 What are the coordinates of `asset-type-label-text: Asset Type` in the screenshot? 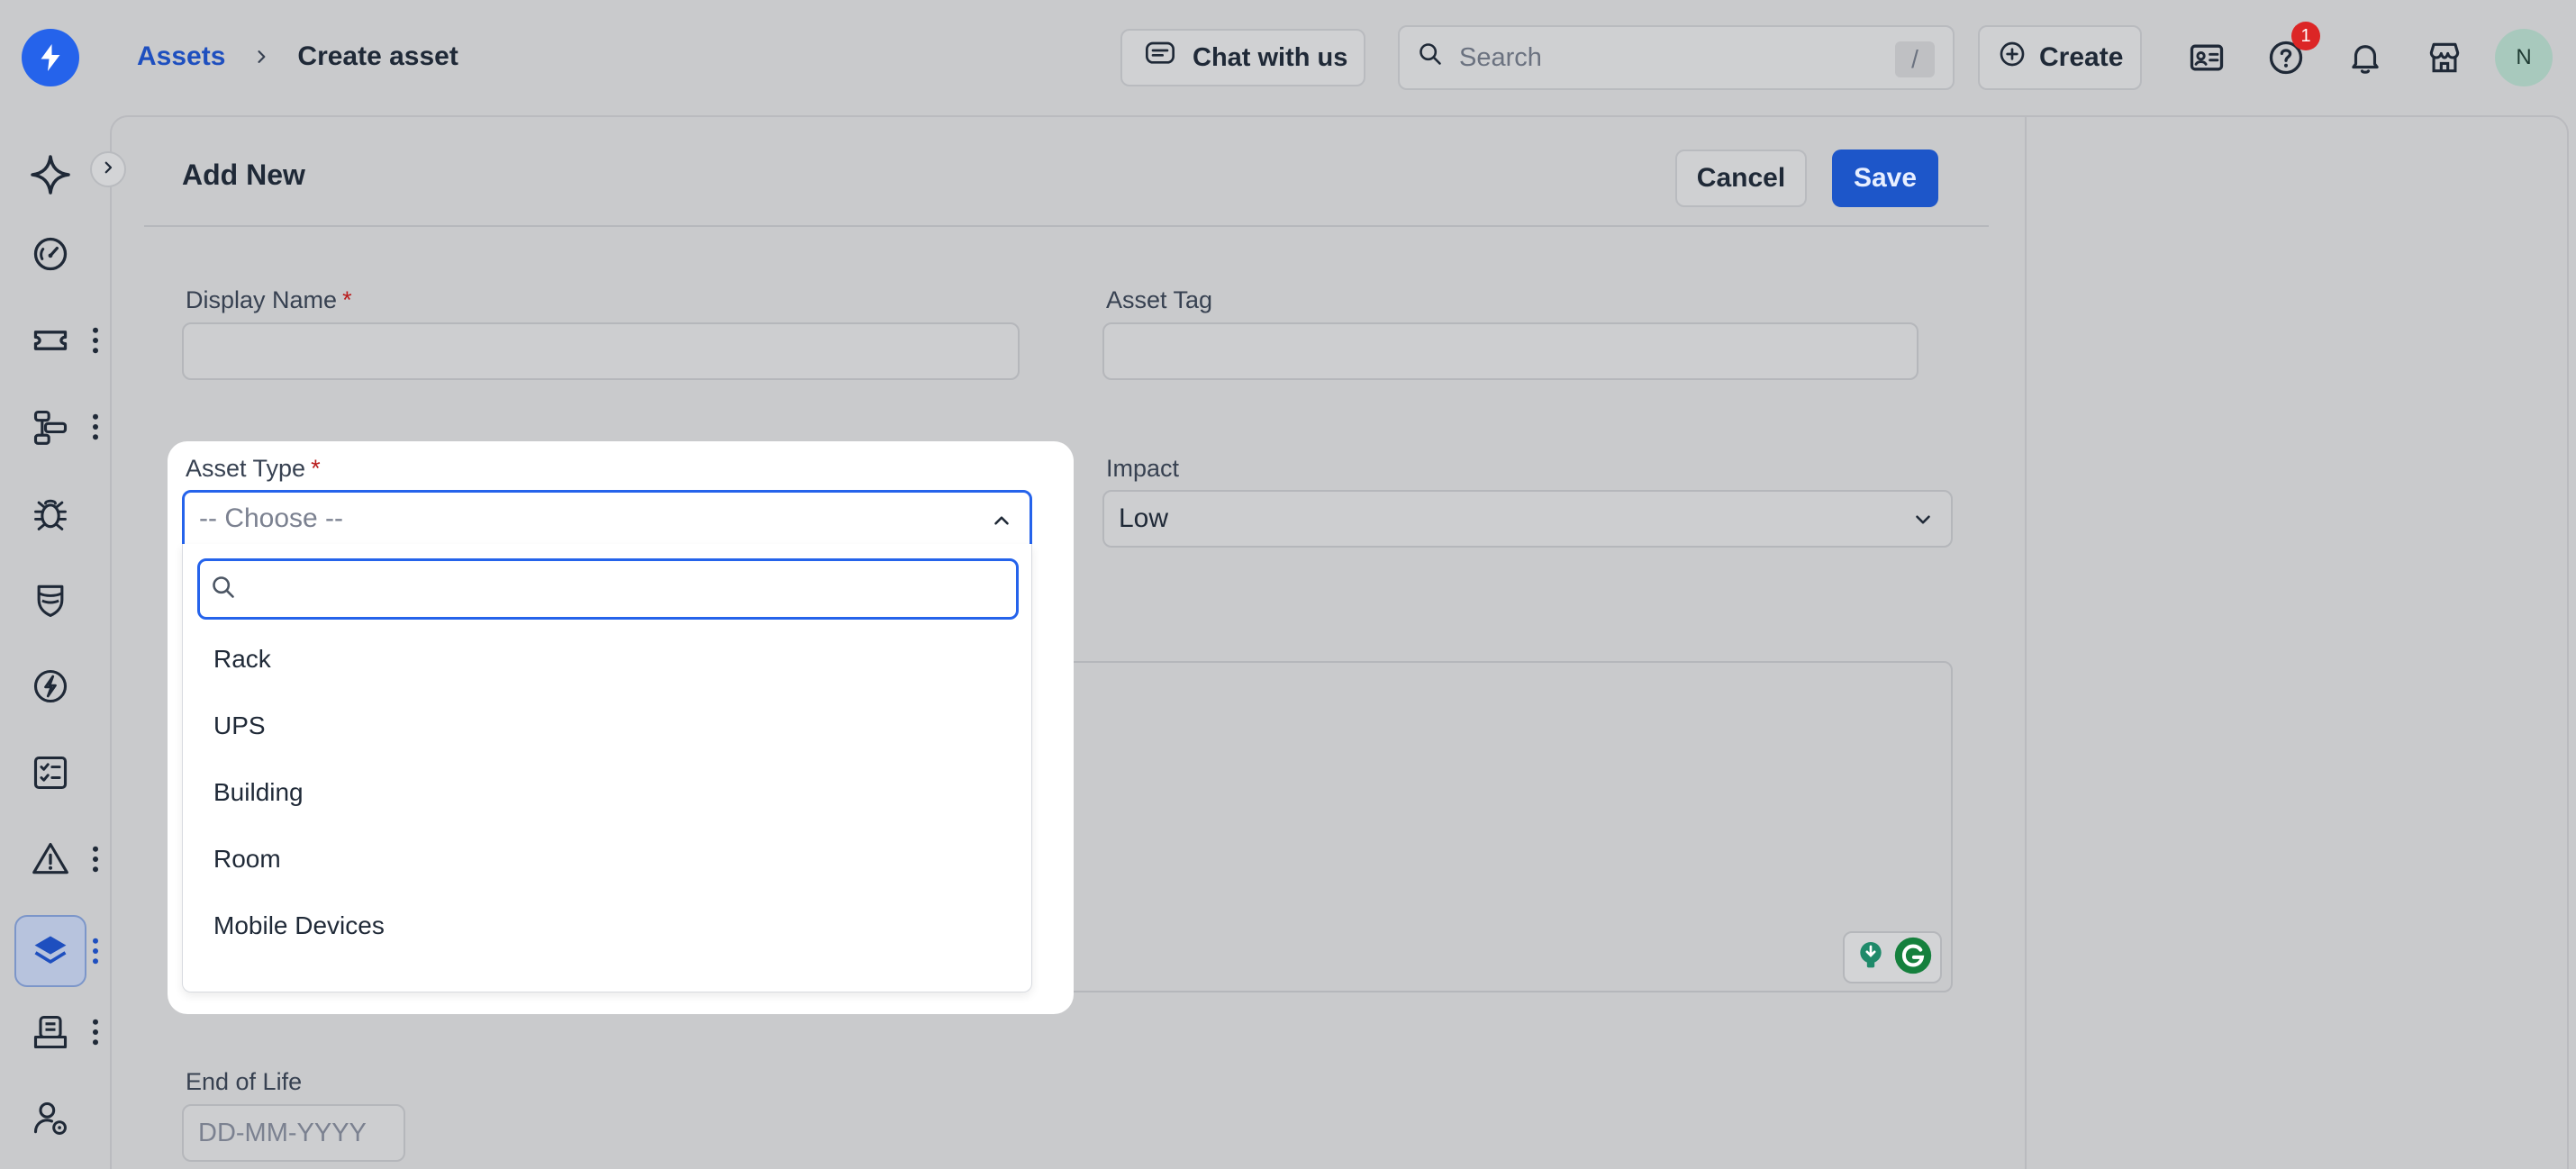 It's located at (246, 468).